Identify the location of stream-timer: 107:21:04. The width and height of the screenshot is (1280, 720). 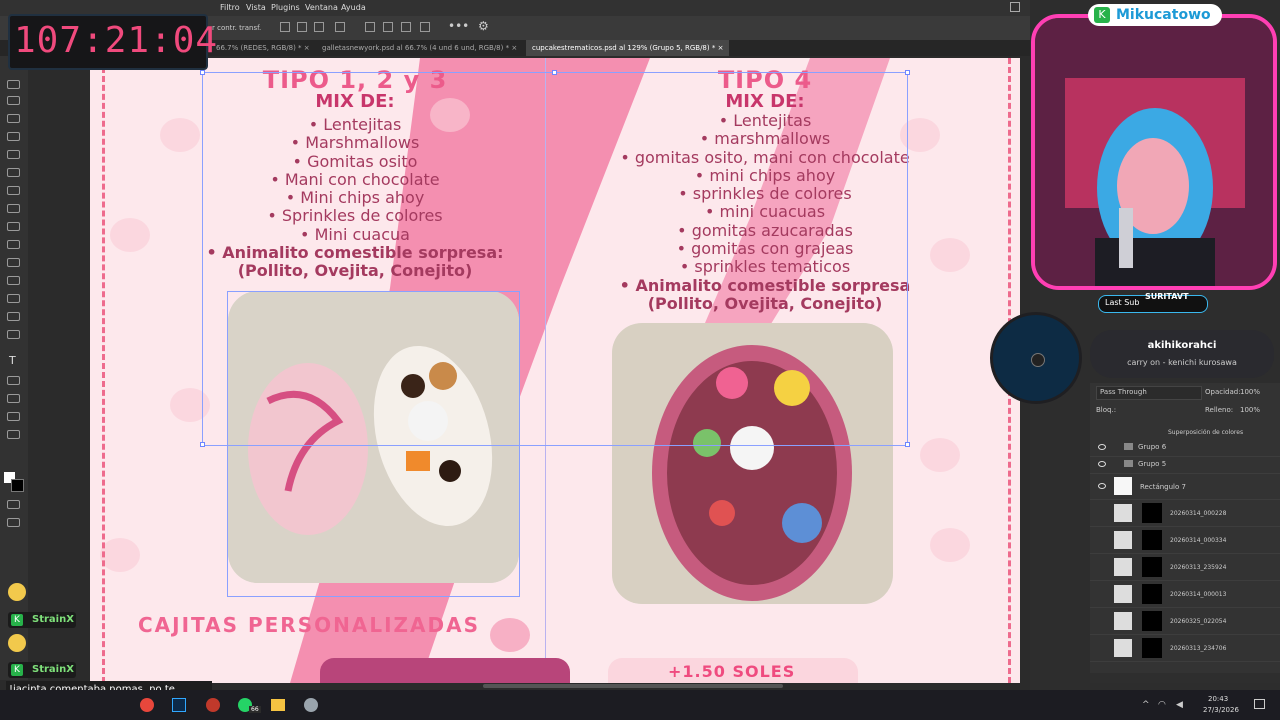
(112, 42).